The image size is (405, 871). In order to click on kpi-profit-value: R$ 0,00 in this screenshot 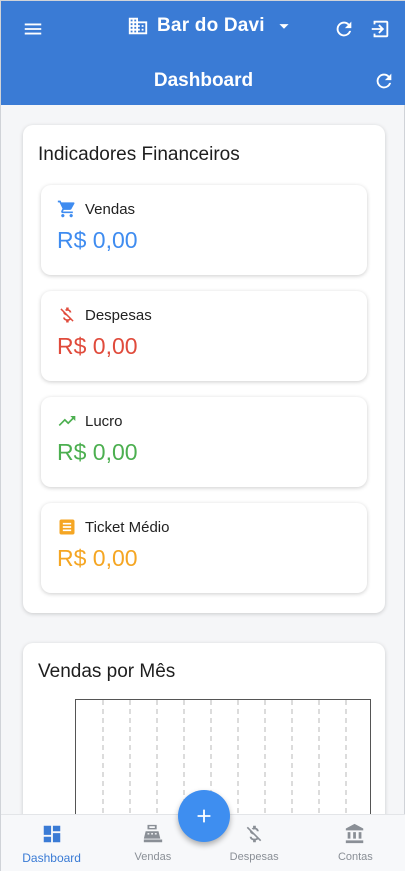, I will do `click(97, 452)`.